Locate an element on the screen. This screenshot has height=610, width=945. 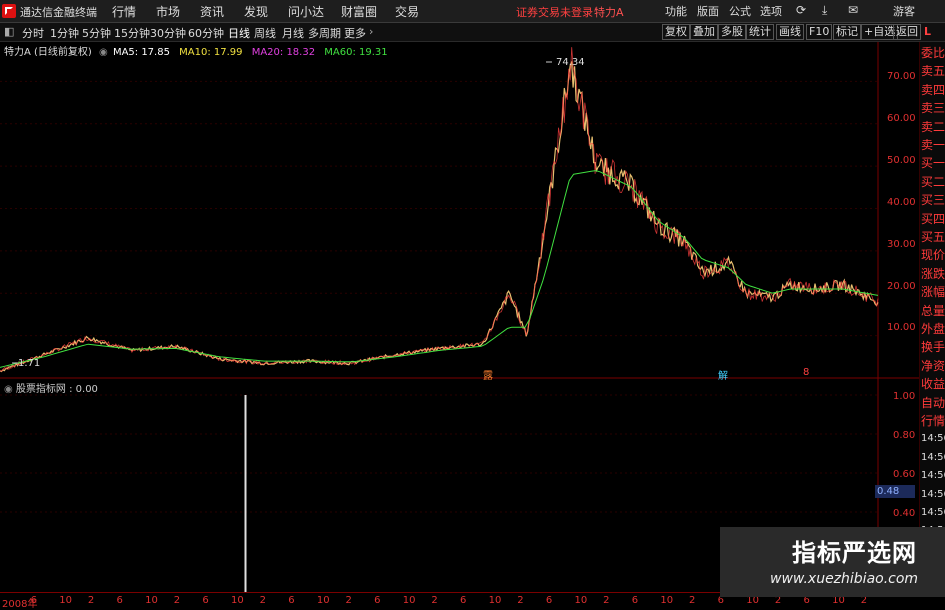
quote-label-17: 净资 is located at coordinates (933, 365).